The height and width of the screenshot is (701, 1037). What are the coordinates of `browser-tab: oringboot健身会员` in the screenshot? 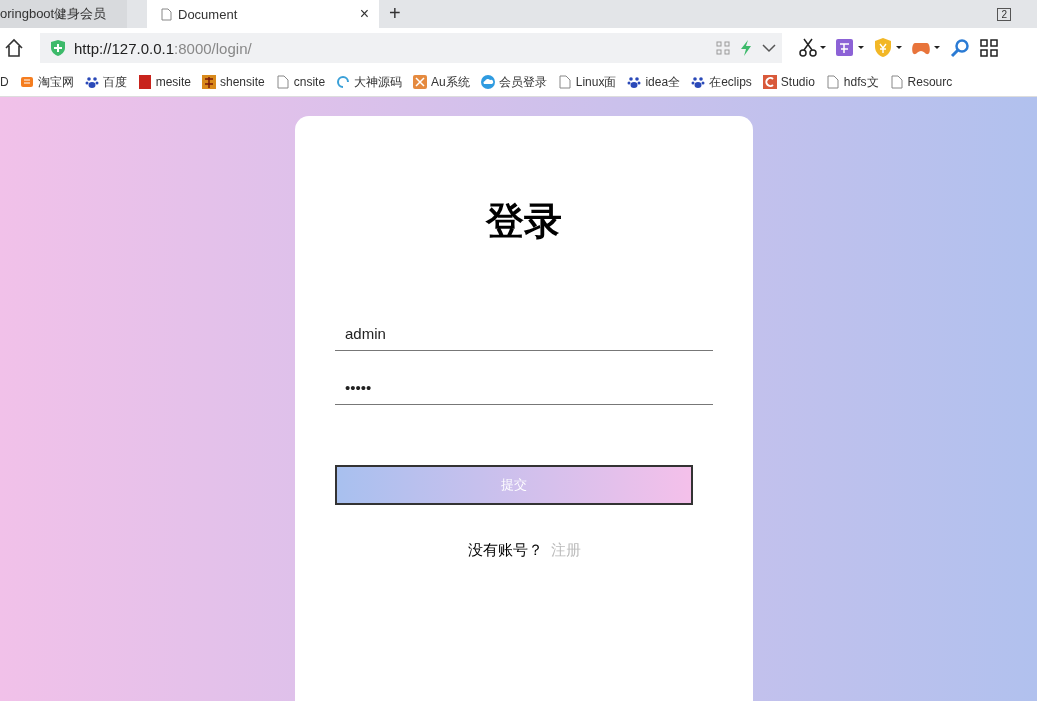 It's located at (63, 14).